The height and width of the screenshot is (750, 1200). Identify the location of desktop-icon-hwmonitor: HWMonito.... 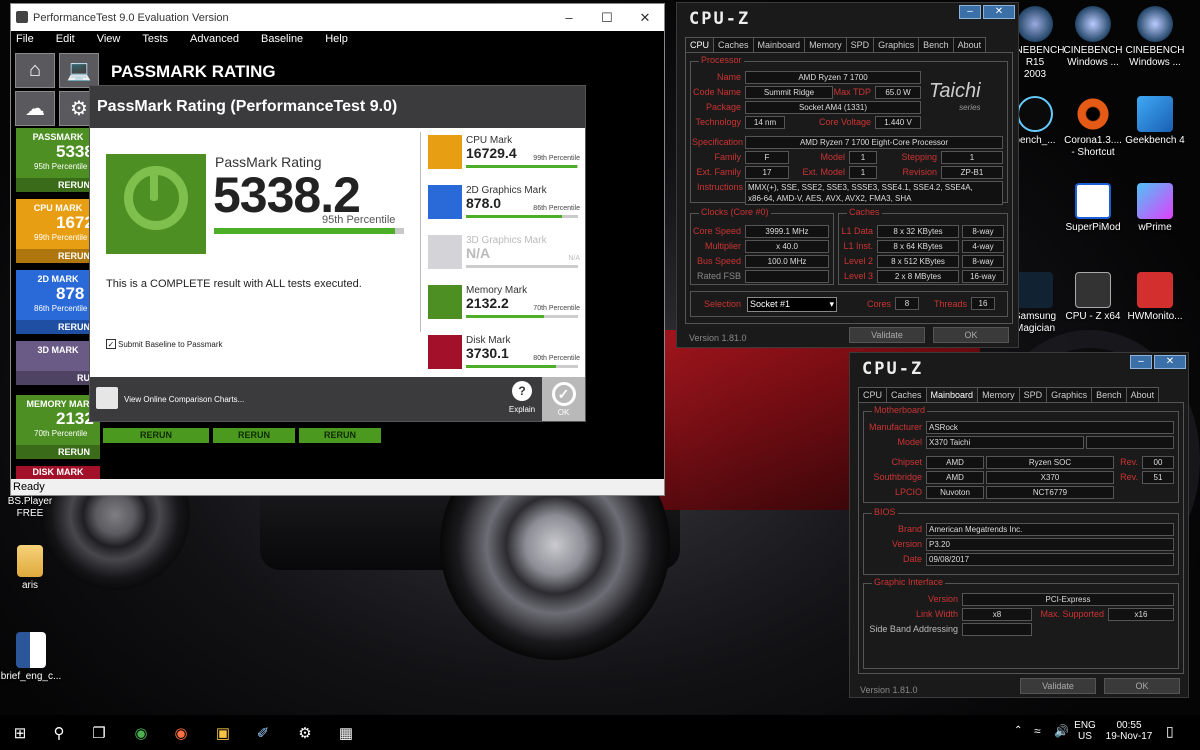
(1155, 297).